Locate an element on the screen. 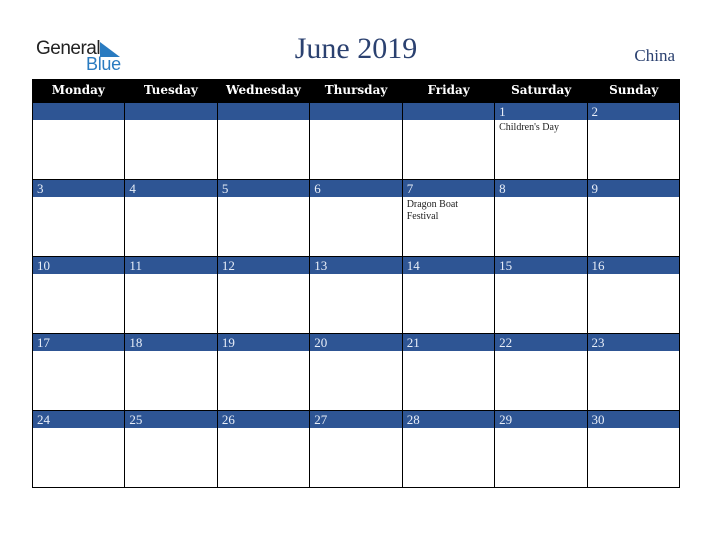 This screenshot has height=550, width=712. day-cell: 3 is located at coordinates (78, 217).